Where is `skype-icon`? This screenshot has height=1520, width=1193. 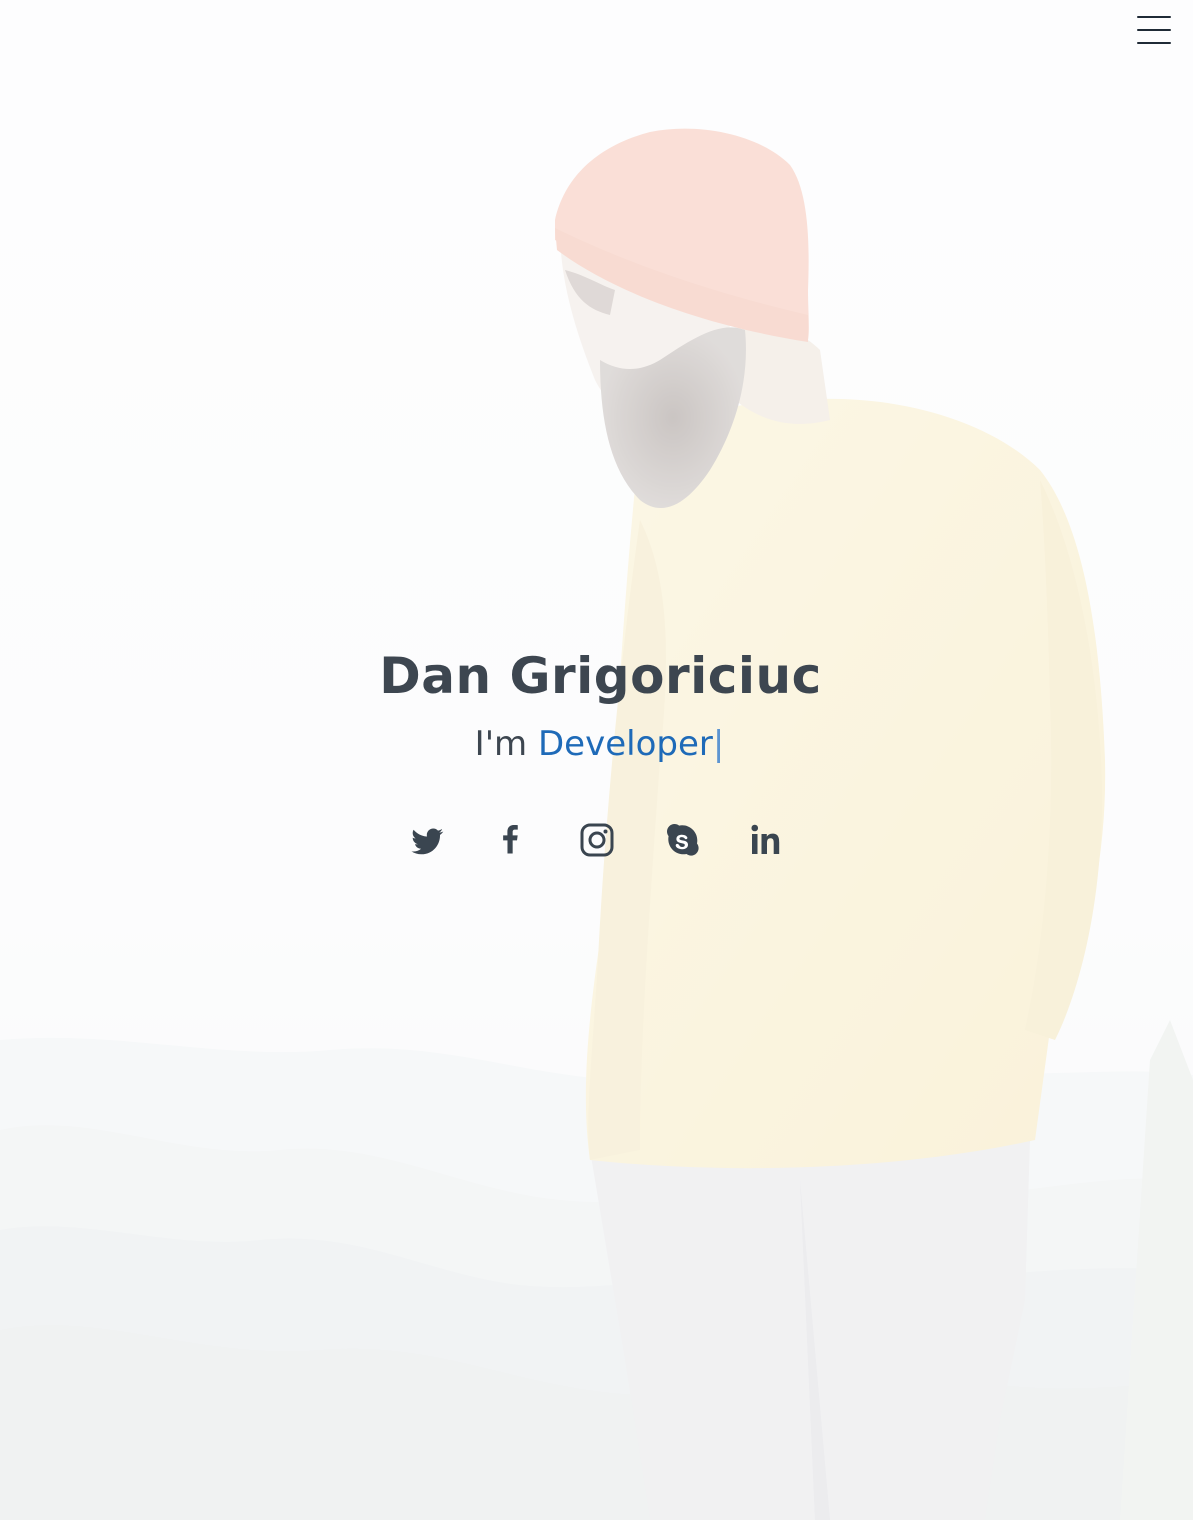
skype-icon is located at coordinates (682, 840).